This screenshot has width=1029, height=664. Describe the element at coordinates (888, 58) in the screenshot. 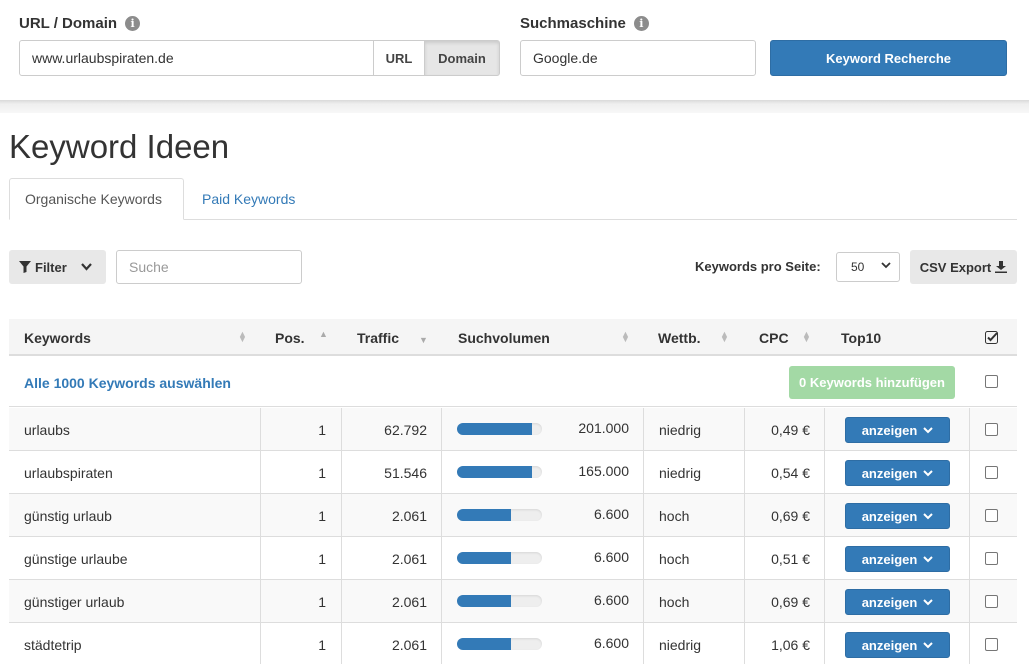

I see `keyword-research-button: Keyword Recherche` at that location.